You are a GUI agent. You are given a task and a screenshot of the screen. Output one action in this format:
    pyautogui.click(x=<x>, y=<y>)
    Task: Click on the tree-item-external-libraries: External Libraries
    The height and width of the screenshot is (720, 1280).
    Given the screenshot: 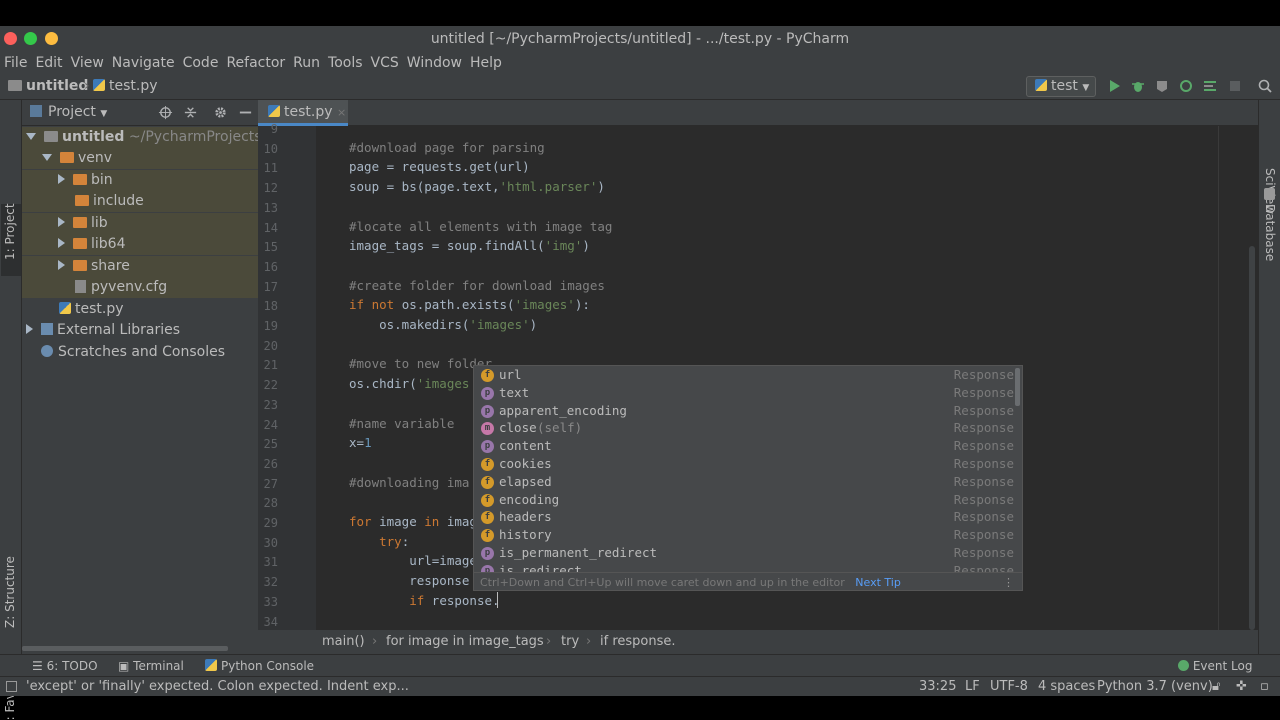 What is the action you would take?
    pyautogui.click(x=140, y=330)
    